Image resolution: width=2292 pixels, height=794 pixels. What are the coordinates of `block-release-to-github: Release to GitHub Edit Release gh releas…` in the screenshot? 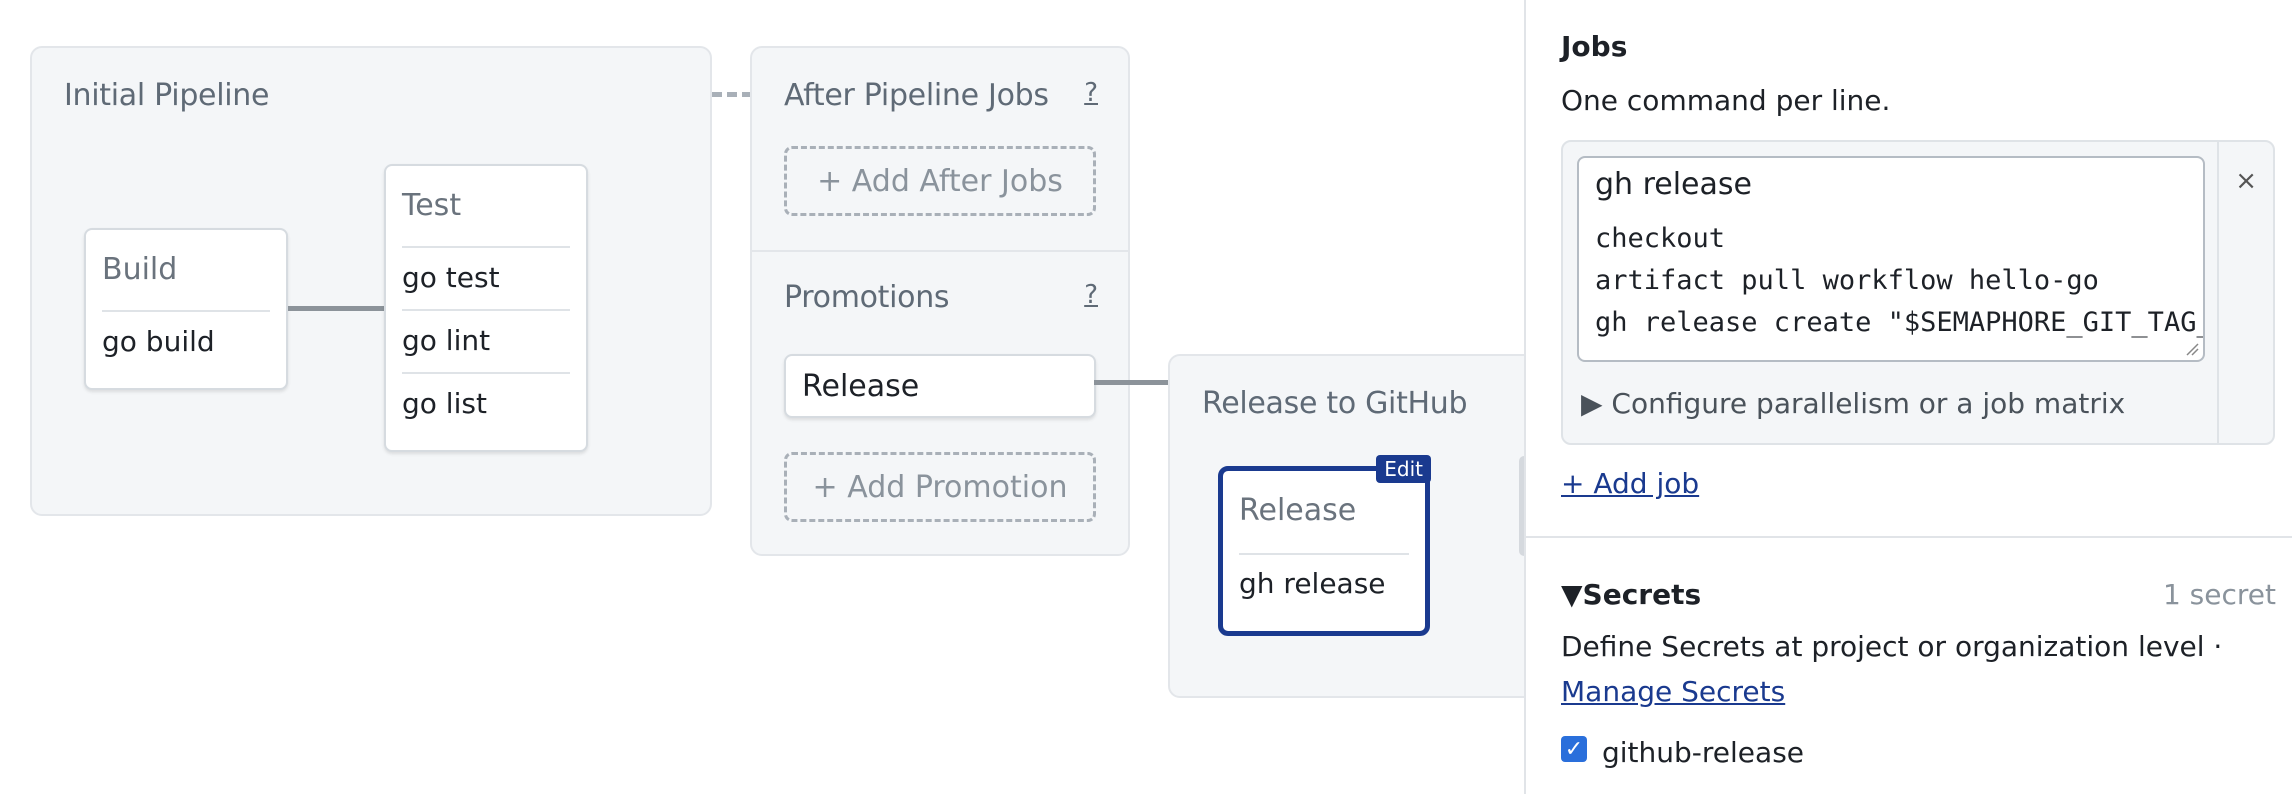 It's located at (1346, 526).